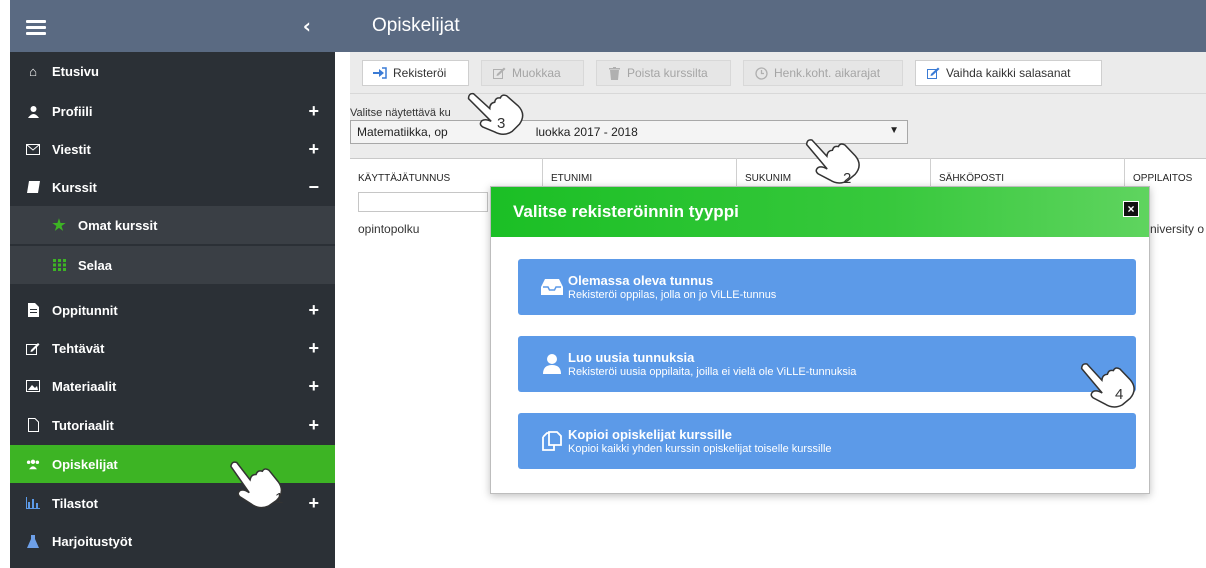 The width and height of the screenshot is (1206, 568). Describe the element at coordinates (59, 225) in the screenshot. I see `star-icon: ★` at that location.